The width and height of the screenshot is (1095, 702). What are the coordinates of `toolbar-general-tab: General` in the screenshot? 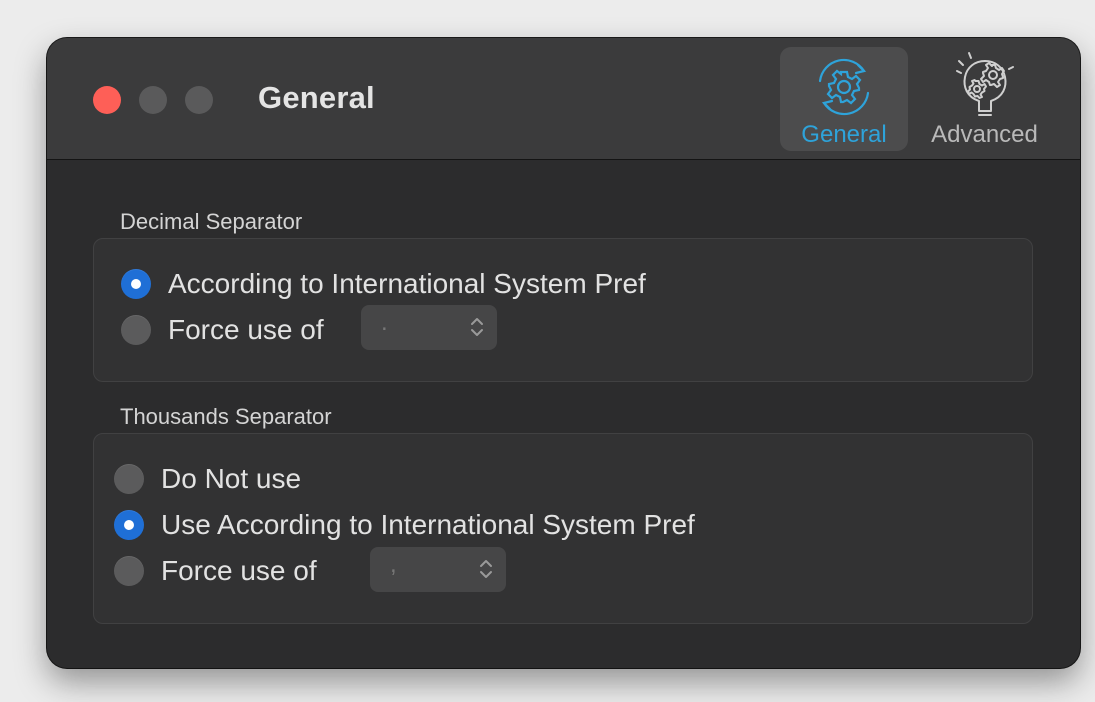 It's located at (844, 99).